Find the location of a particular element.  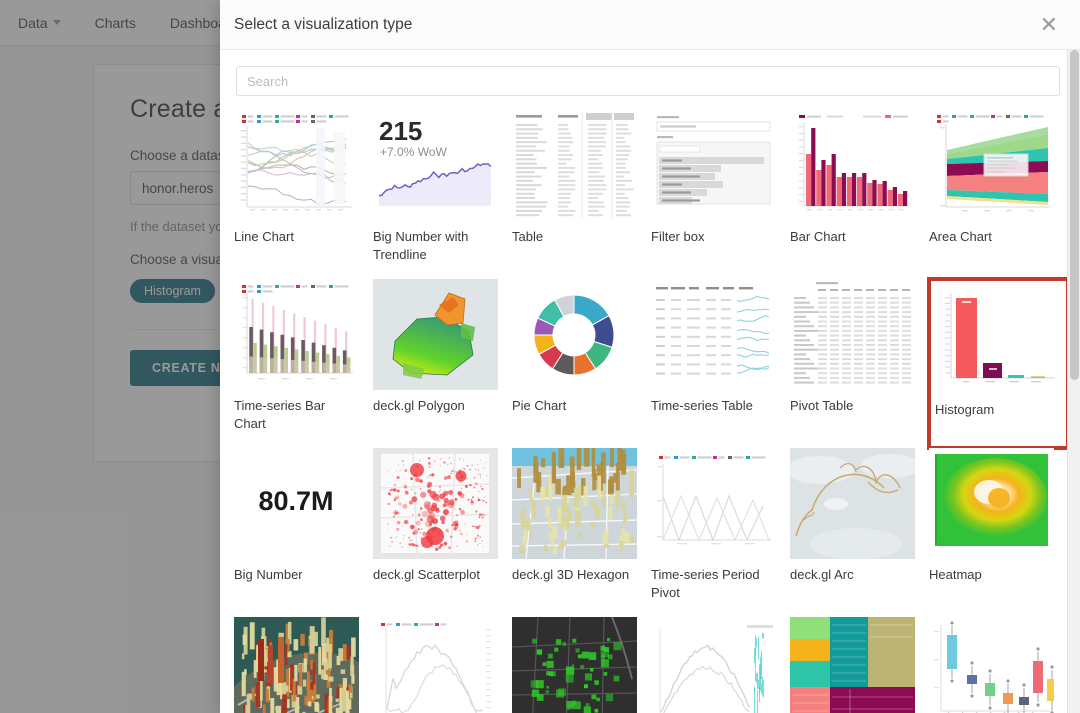

modal-title: Select a visualization type is located at coordinates (323, 24).